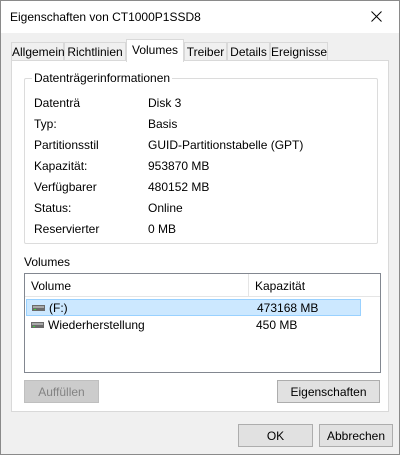 Image resolution: width=400 pixels, height=455 pixels. What do you see at coordinates (96, 325) in the screenshot?
I see `volume-name: Wiederherstellung` at bounding box center [96, 325].